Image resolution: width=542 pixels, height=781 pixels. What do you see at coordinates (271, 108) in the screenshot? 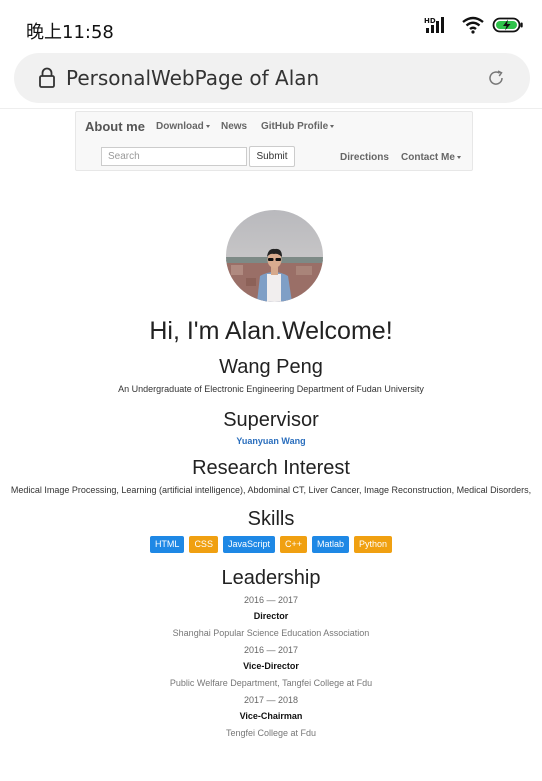
I see `top-divider` at bounding box center [271, 108].